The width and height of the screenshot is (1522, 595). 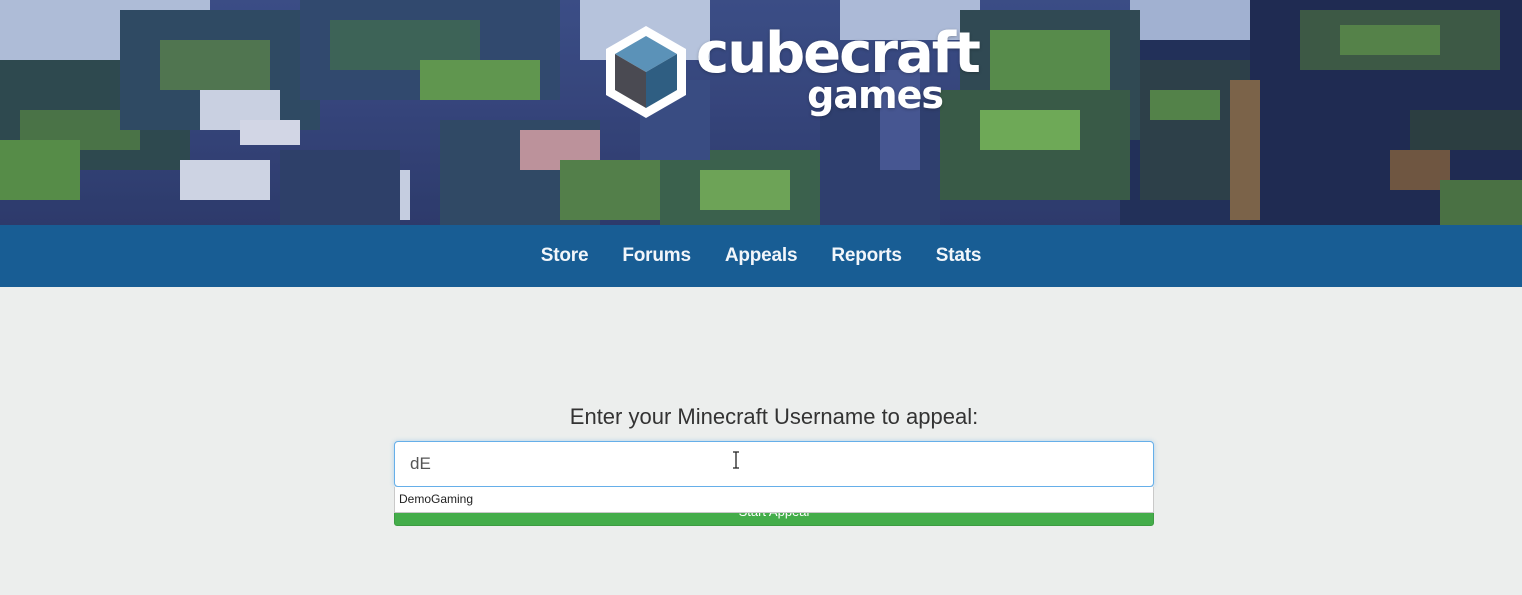 I want to click on suggestion-item: DemoGaming, so click(x=774, y=499).